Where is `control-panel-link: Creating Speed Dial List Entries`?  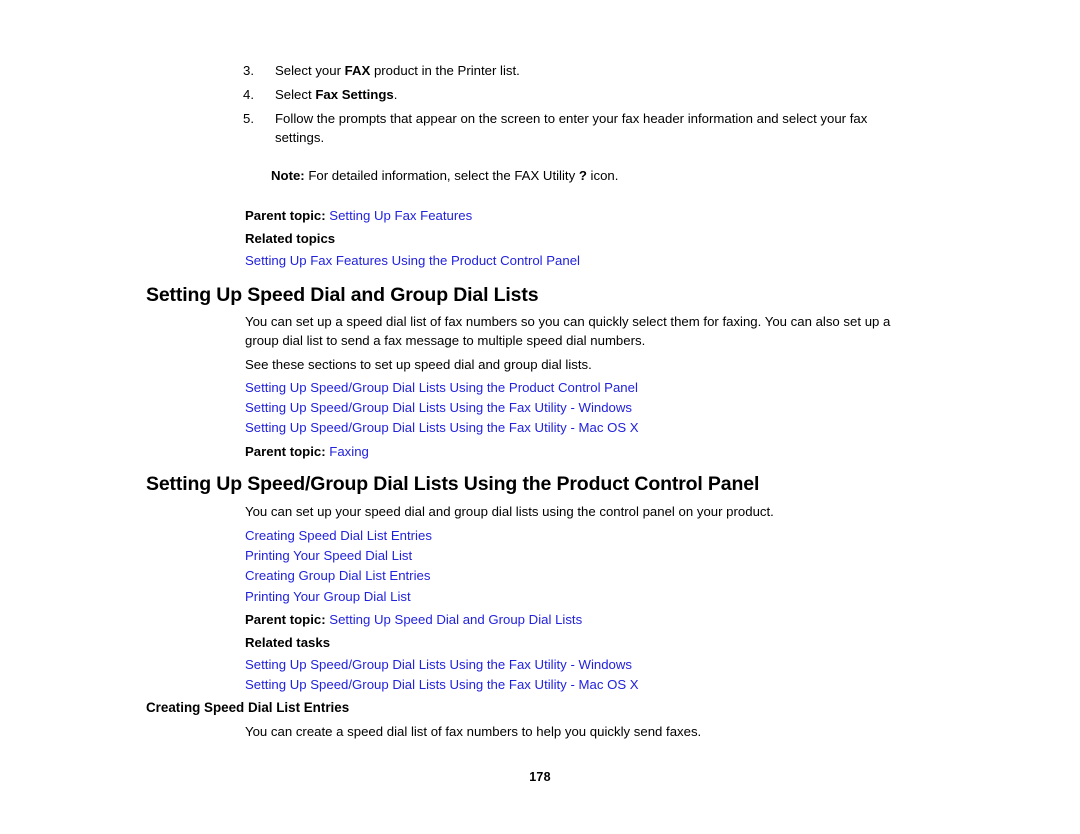
control-panel-link: Creating Speed Dial List Entries is located at coordinates (338, 536).